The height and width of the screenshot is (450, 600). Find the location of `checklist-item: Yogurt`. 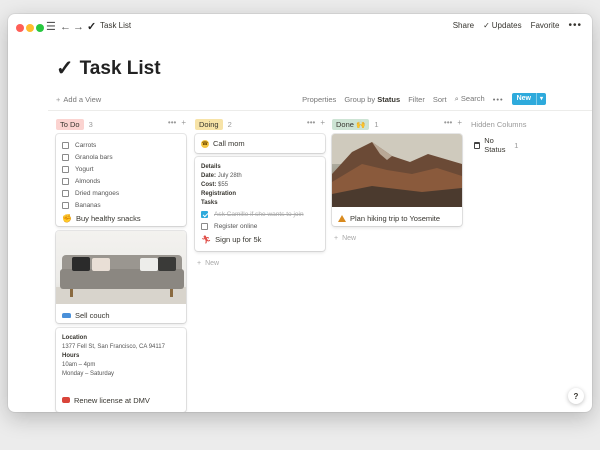

checklist-item: Yogurt is located at coordinates (121, 169).